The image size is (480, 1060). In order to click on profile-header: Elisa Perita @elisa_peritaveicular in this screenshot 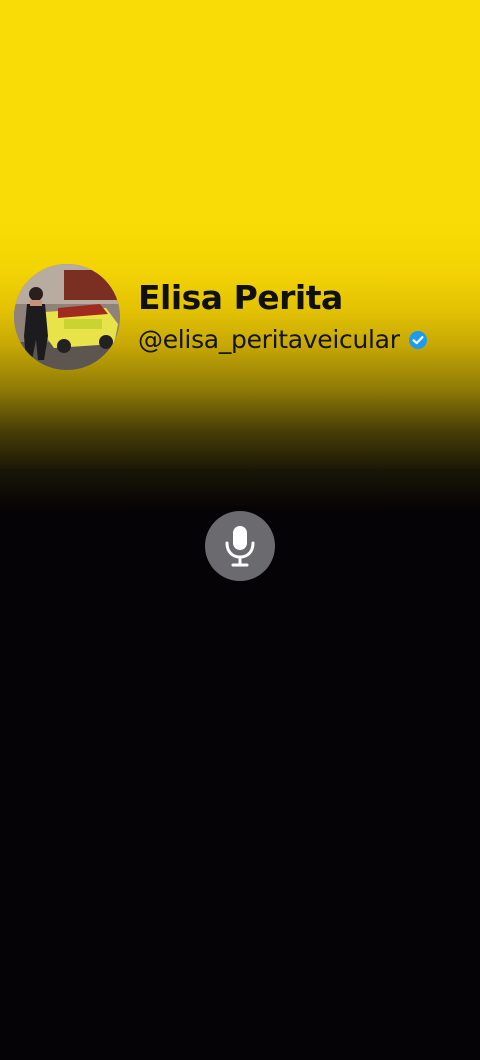, I will do `click(221, 317)`.